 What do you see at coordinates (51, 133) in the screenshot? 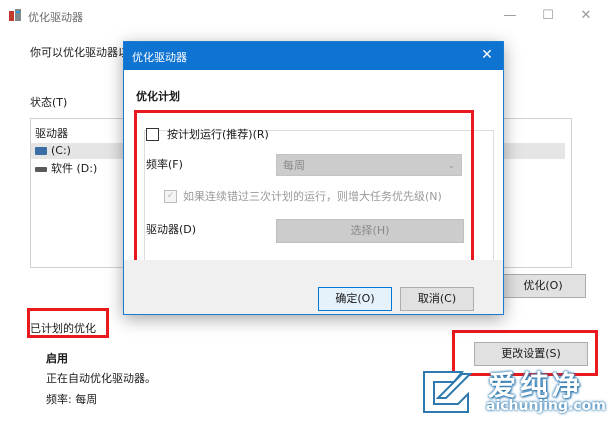
I see `drive-list-header: 驱动器` at bounding box center [51, 133].